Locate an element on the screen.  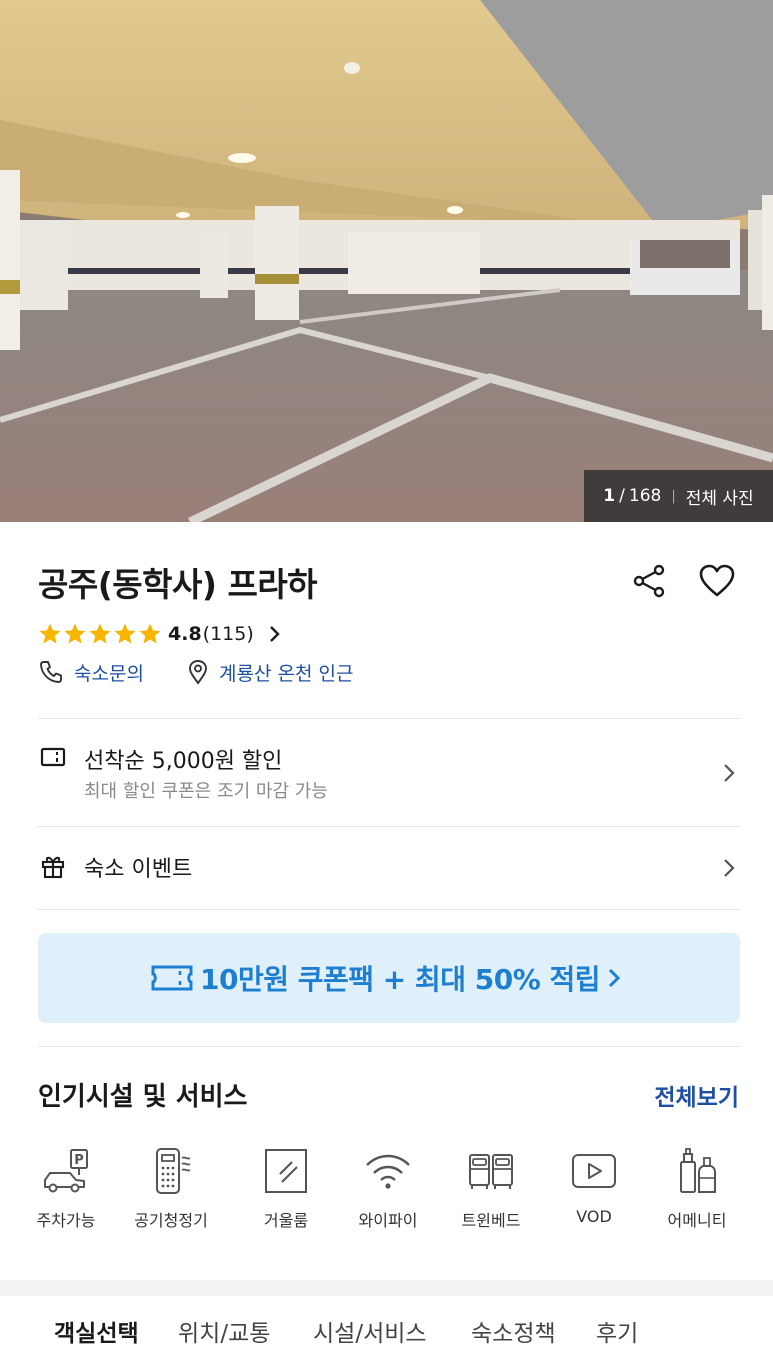
share-icon is located at coordinates (649, 581).